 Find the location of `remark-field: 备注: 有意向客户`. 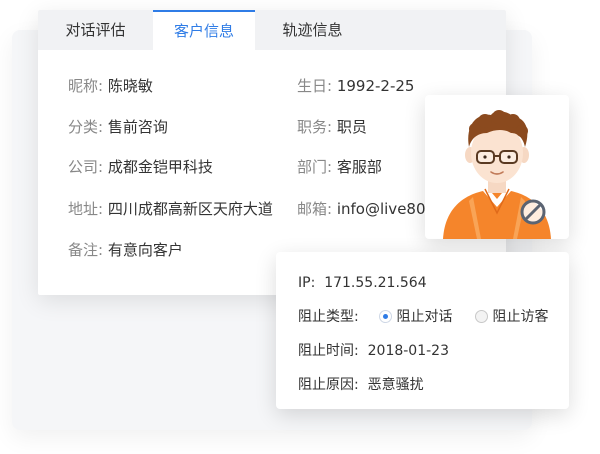

remark-field: 备注: 有意向客户 is located at coordinates (125, 250).